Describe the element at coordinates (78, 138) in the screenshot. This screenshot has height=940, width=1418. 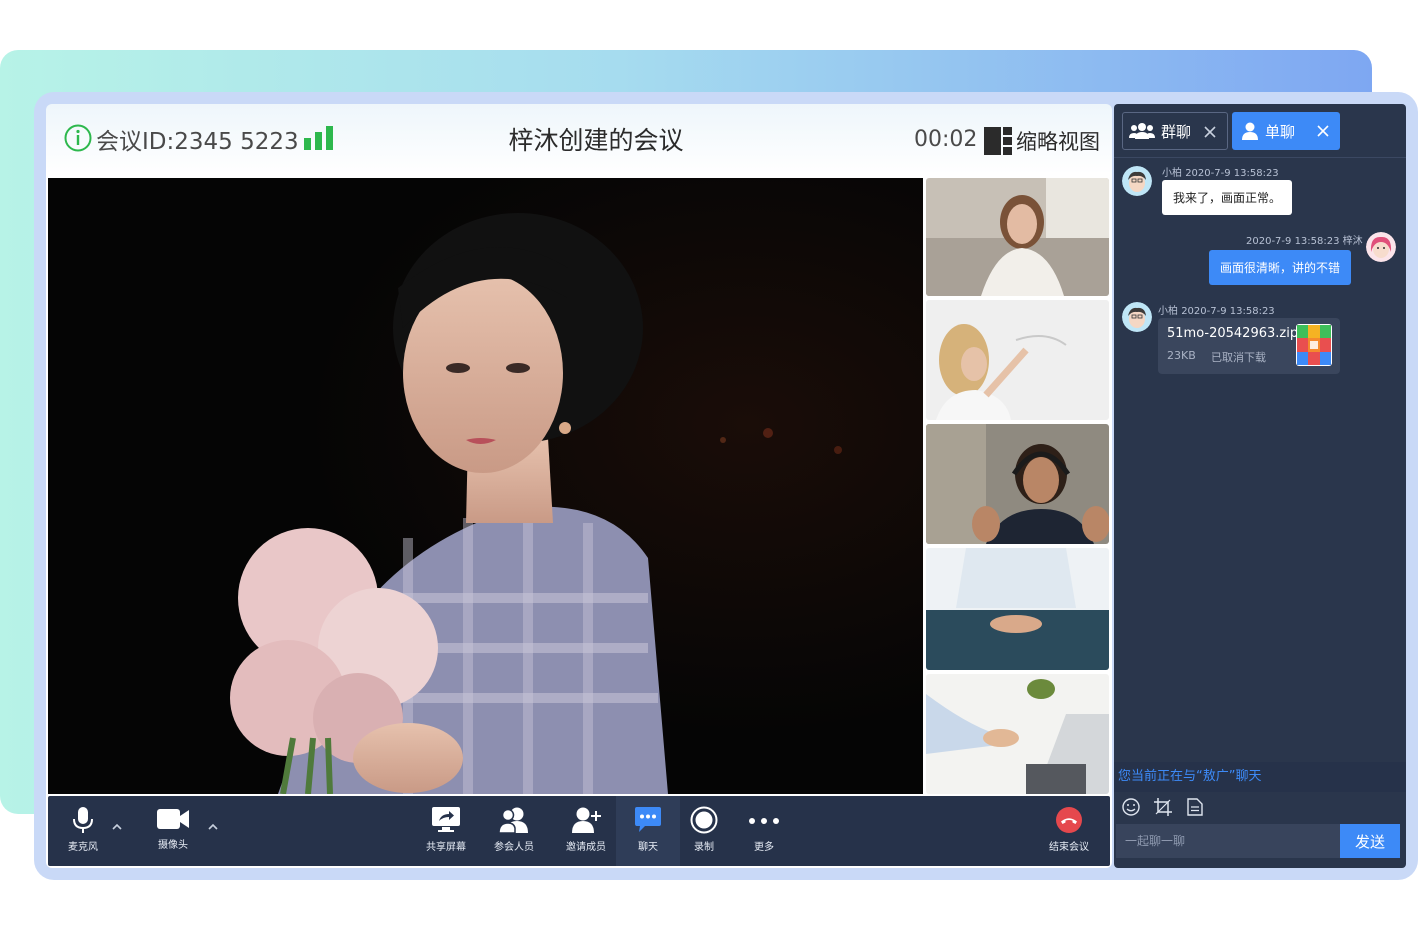
I see `info-icon` at that location.